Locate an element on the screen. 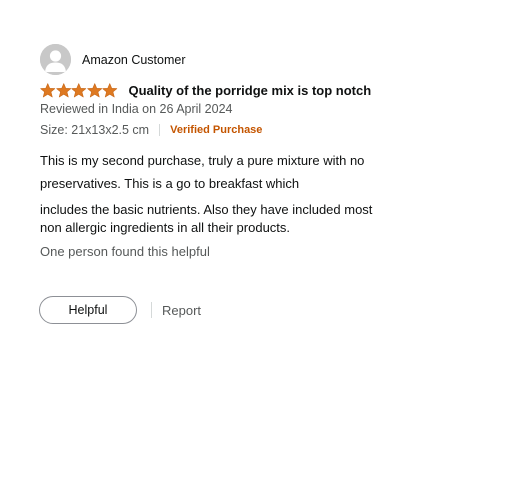 The height and width of the screenshot is (478, 531). star-rating is located at coordinates (79, 90).